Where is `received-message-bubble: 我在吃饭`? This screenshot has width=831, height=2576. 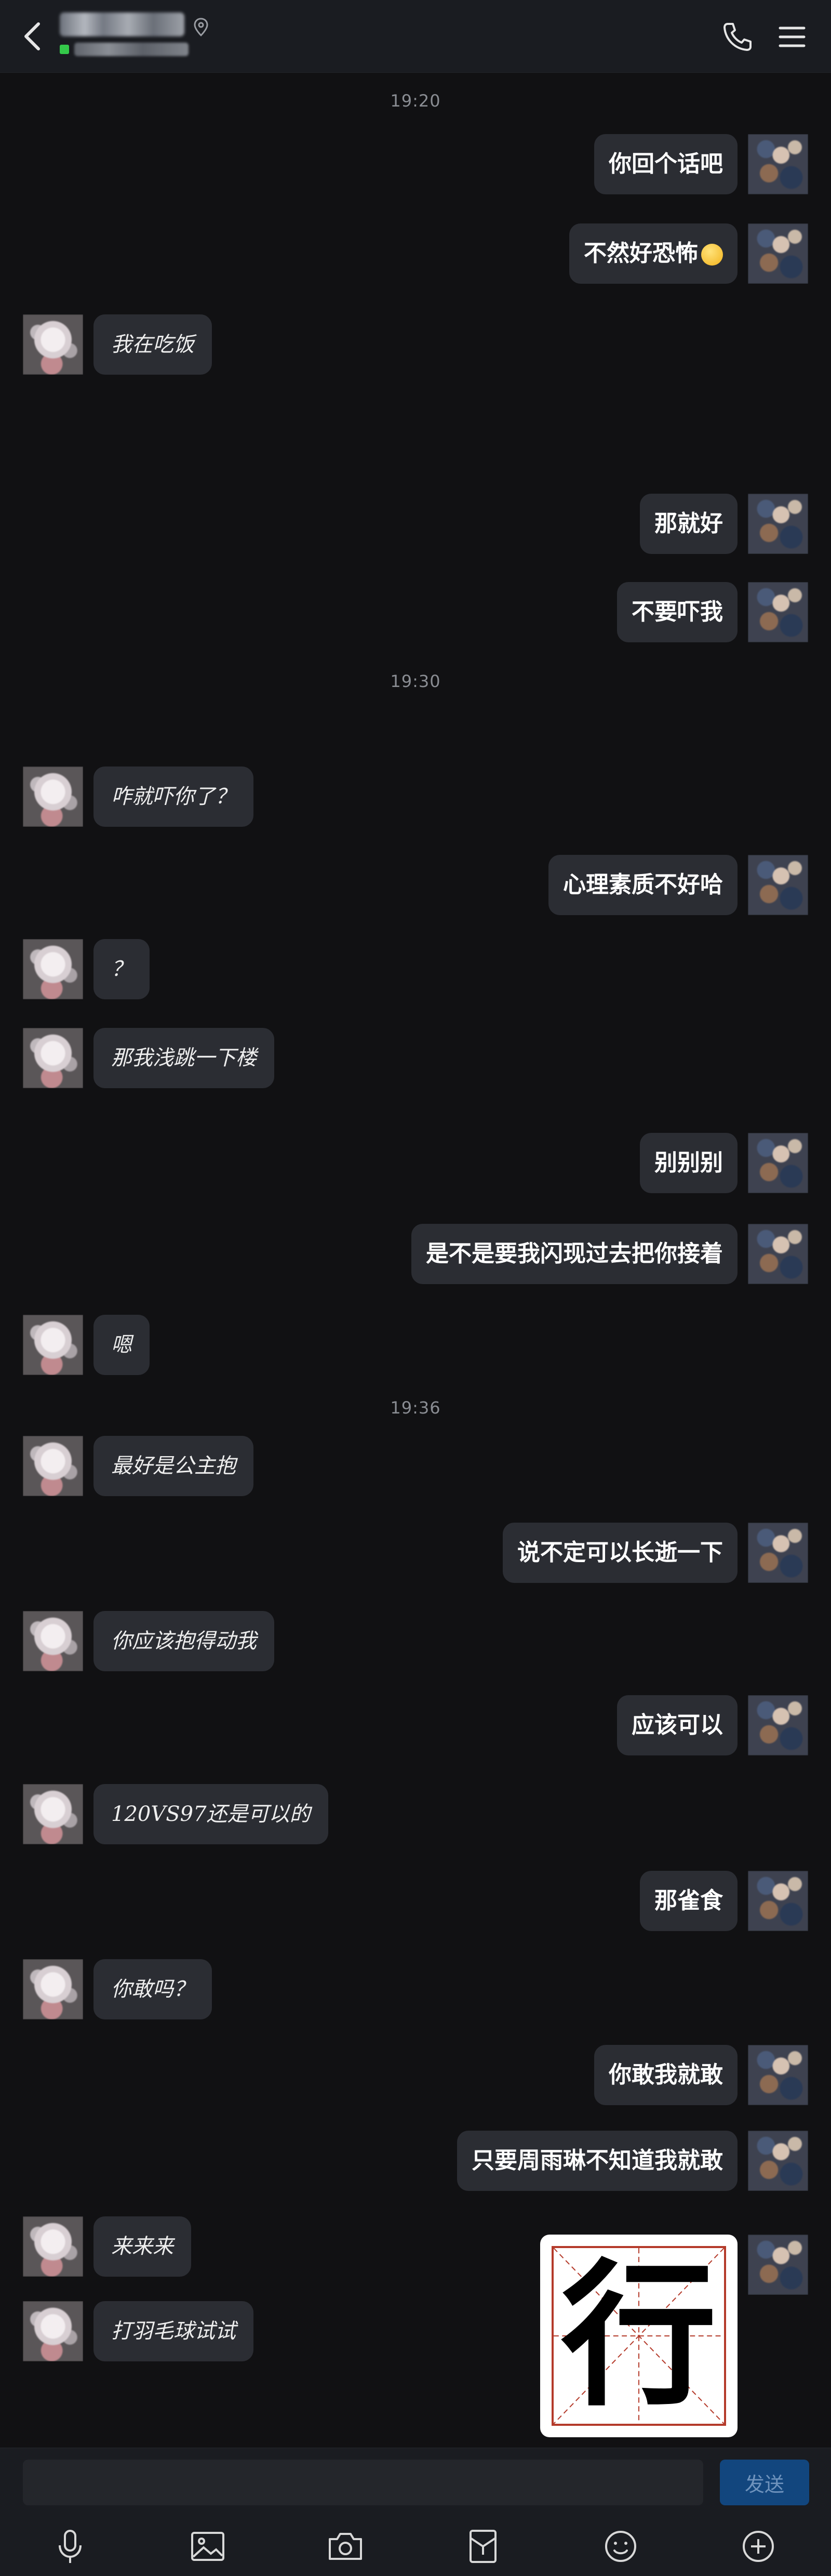
received-message-bubble: 我在吃饭 is located at coordinates (152, 344).